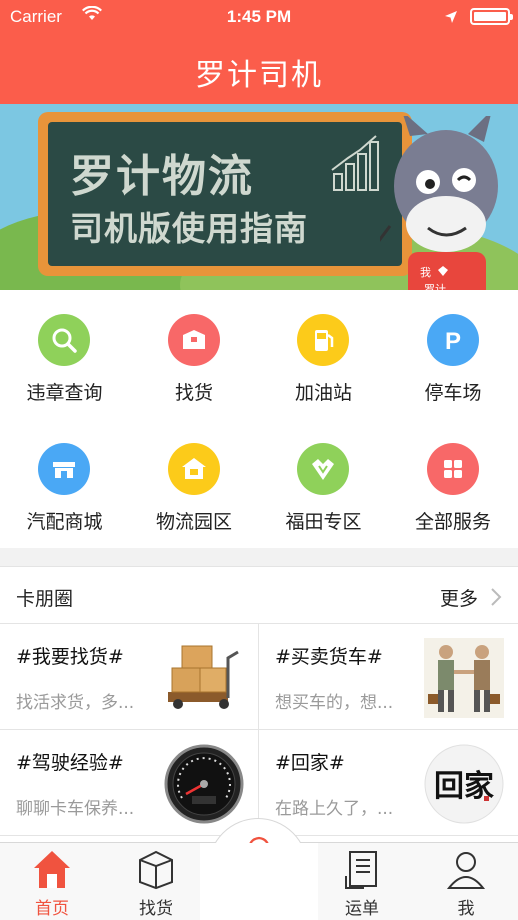 The image size is (518, 920). Describe the element at coordinates (452, 469) in the screenshot. I see `grid-icon` at that location.